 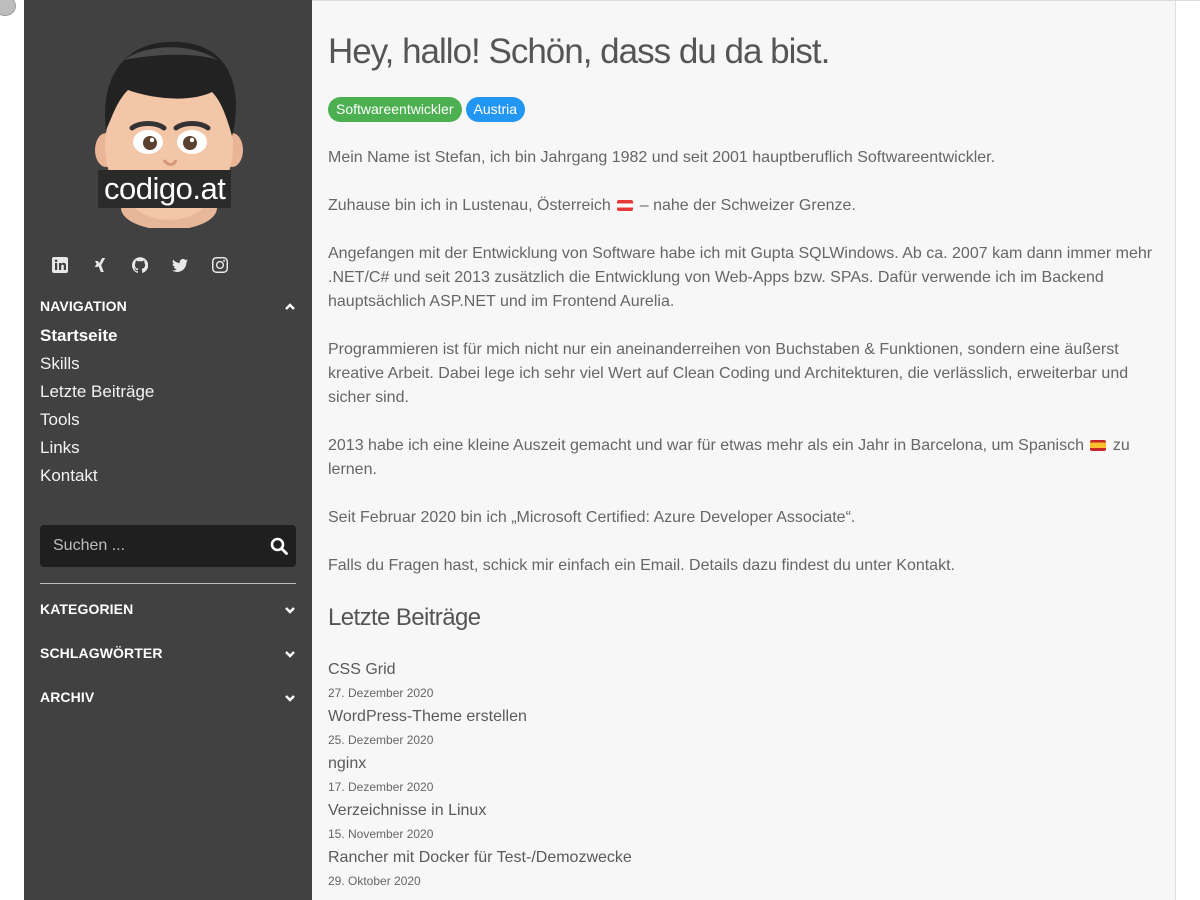 I want to click on nav-item-tools: Tools, so click(x=168, y=420).